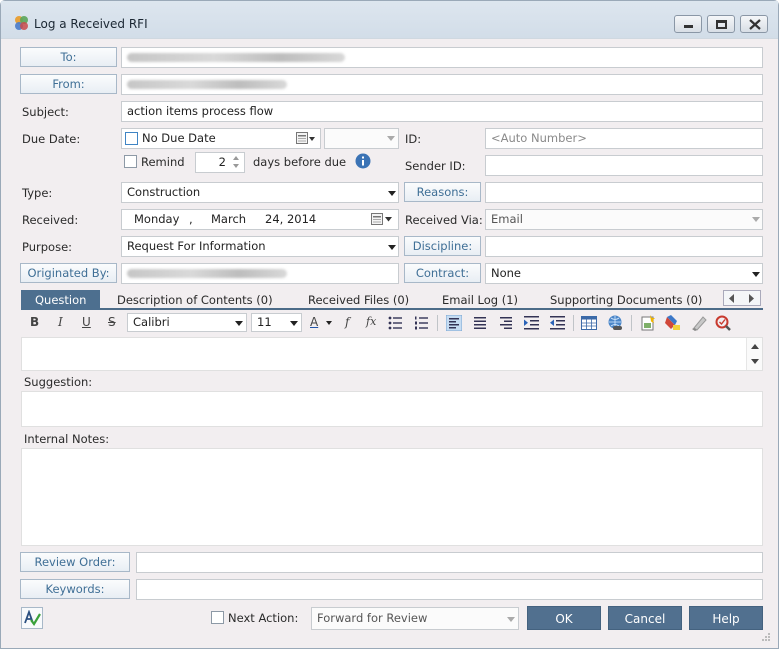 The image size is (779, 649). I want to click on close-button, so click(754, 24).